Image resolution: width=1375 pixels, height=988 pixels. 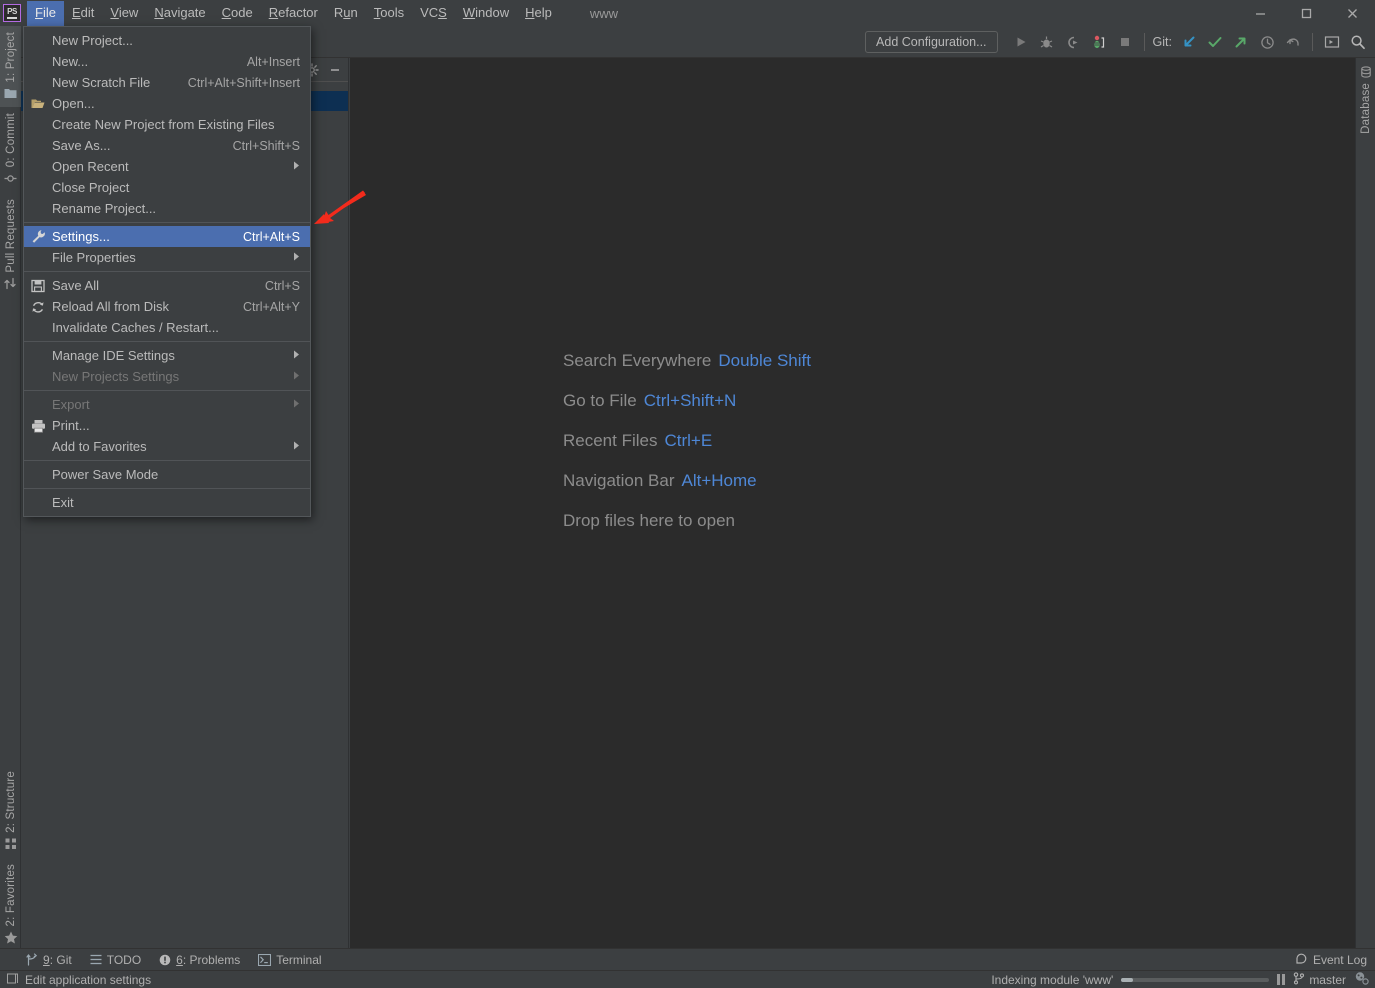 I want to click on menu-refactor: Refactor, so click(x=293, y=13).